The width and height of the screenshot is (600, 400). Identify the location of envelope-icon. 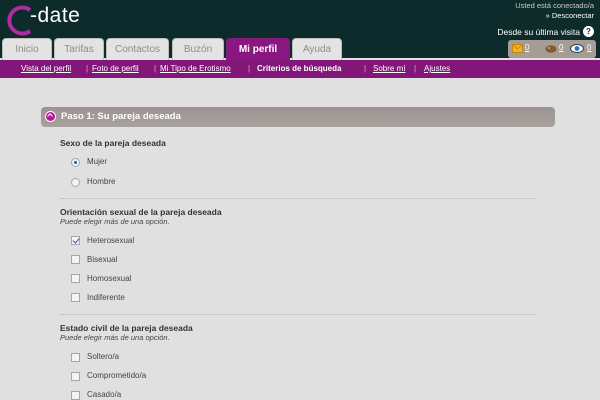
(517, 48).